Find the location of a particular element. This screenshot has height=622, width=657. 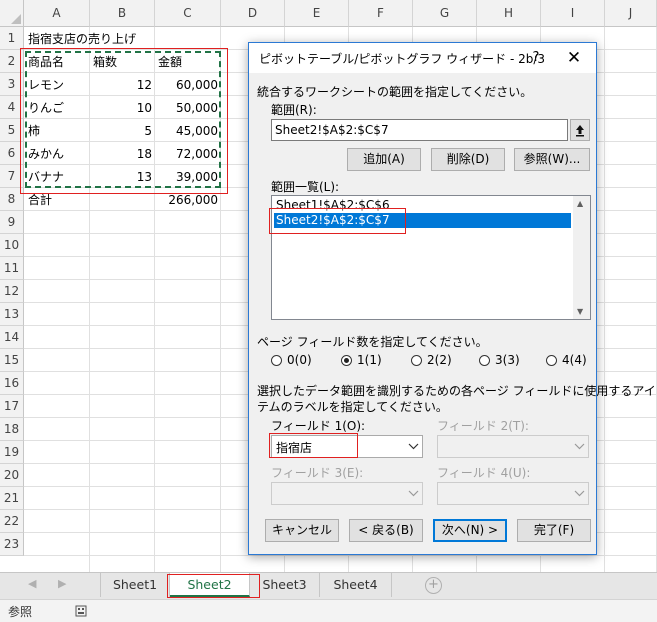

tab-sheet4: Sheet4 is located at coordinates (356, 585).